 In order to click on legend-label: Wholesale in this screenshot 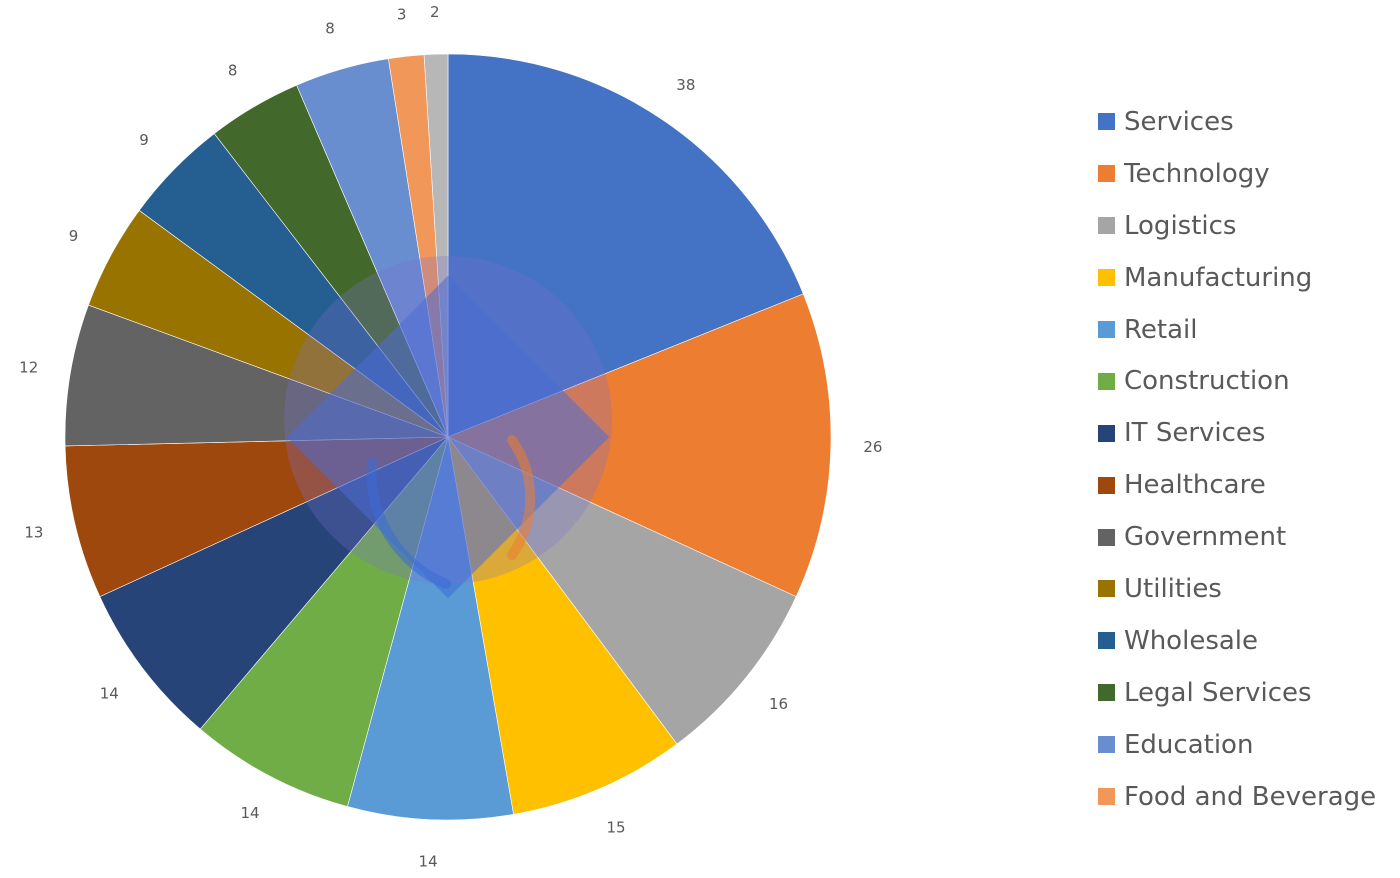, I will do `click(1191, 640)`.